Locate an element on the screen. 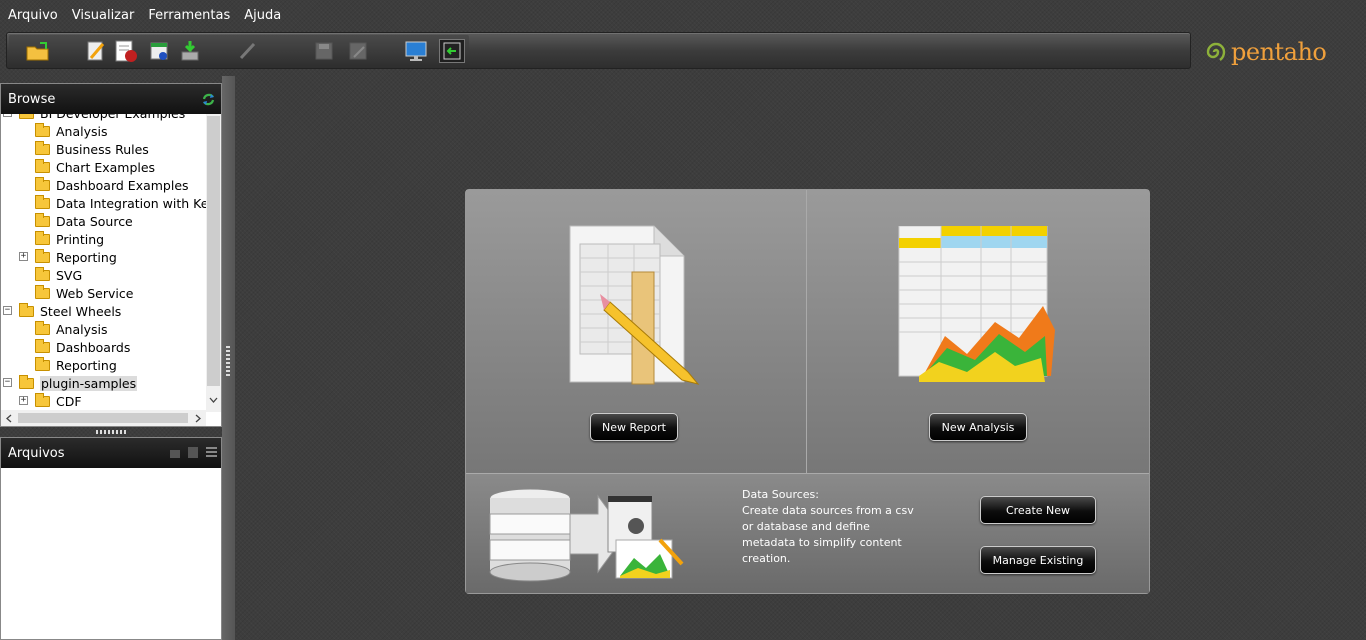  browse-header: Browse is located at coordinates (111, 99).